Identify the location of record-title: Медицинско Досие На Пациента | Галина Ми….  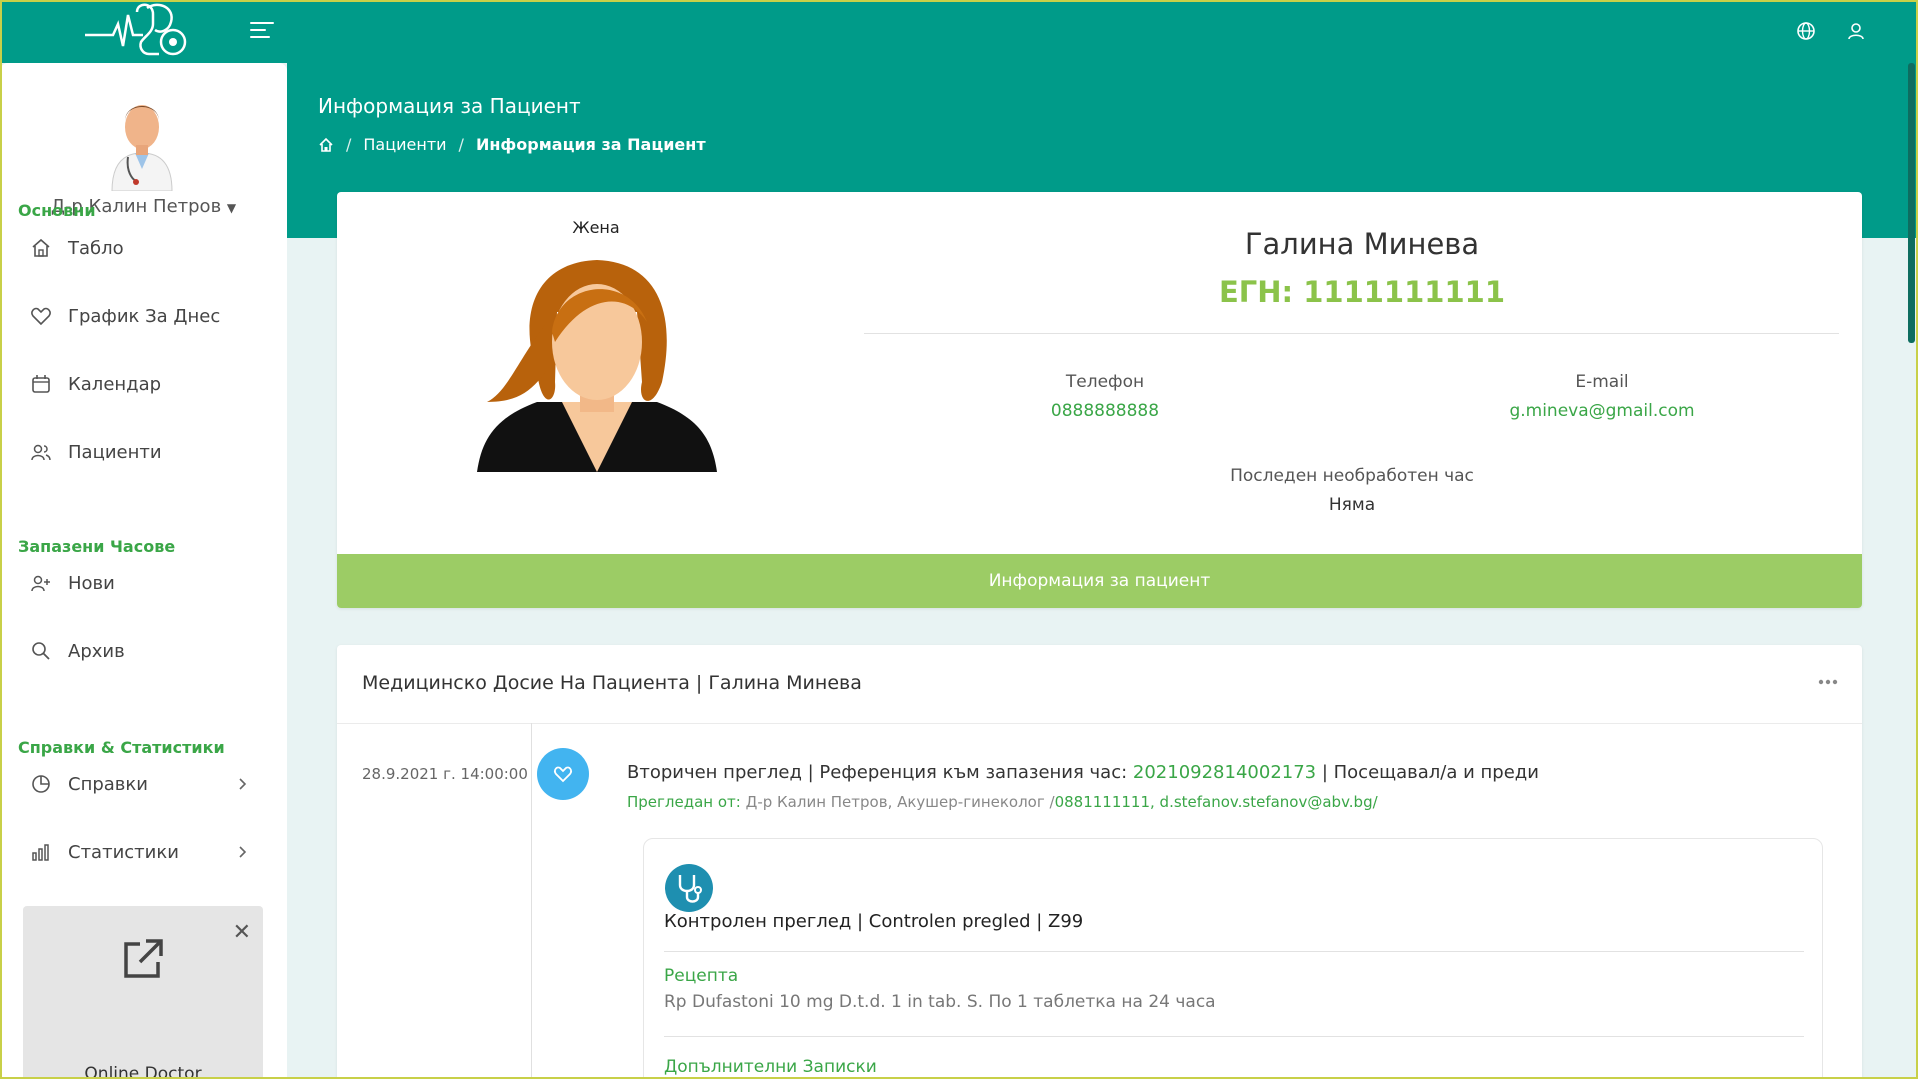
(612, 683).